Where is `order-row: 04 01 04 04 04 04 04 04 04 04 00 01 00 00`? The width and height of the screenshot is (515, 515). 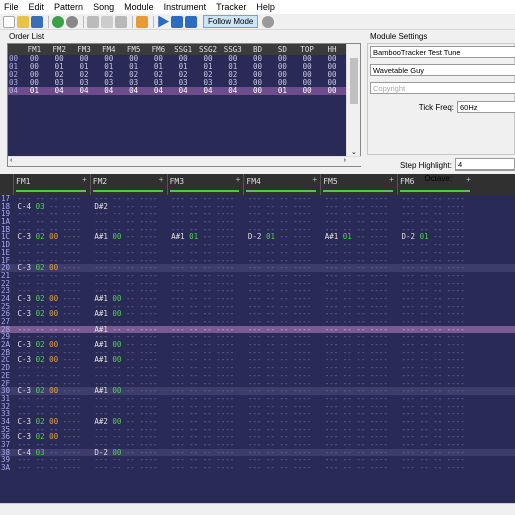
order-row: 04 01 04 04 04 04 04 04 04 04 00 01 00 00 is located at coordinates (177, 91).